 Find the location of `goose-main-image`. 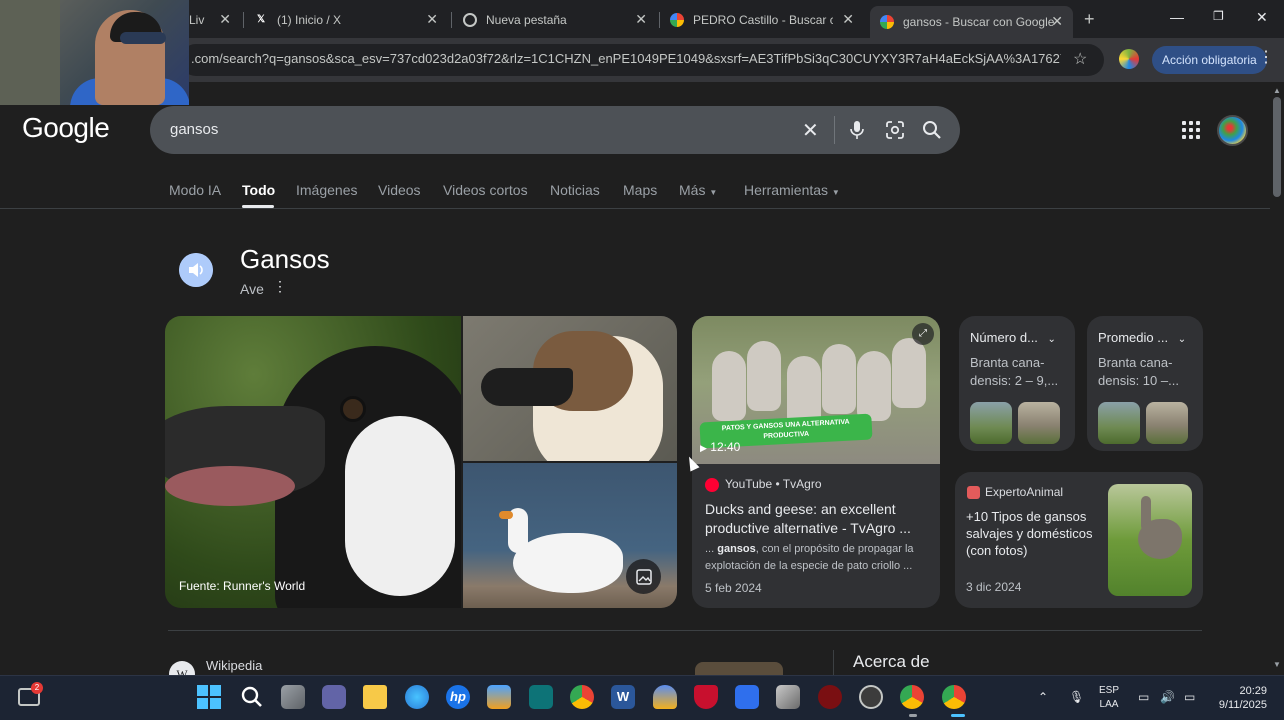

goose-main-image is located at coordinates (313, 462).